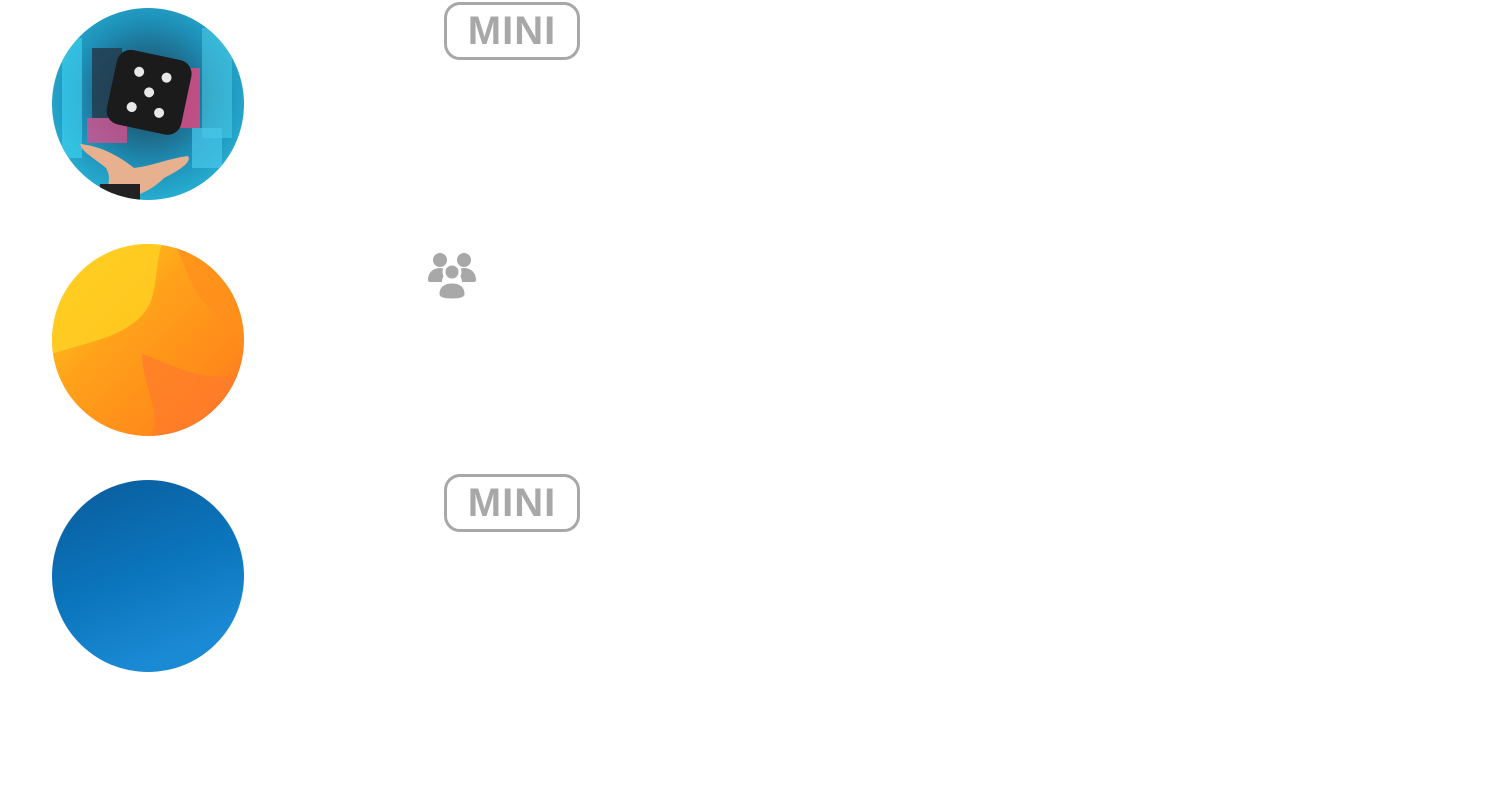 The width and height of the screenshot is (1488, 812). What do you see at coordinates (452, 276) in the screenshot?
I see `group-icon` at bounding box center [452, 276].